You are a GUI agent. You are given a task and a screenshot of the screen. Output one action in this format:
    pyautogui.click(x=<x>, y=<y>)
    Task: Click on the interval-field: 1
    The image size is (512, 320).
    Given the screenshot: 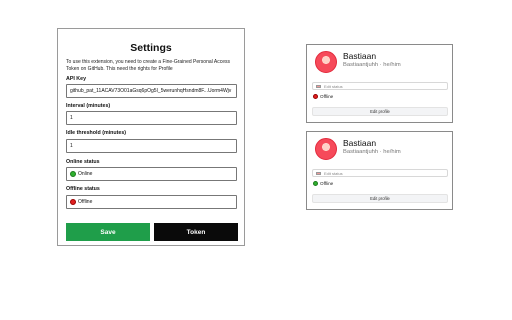 What is the action you would take?
    pyautogui.click(x=151, y=118)
    